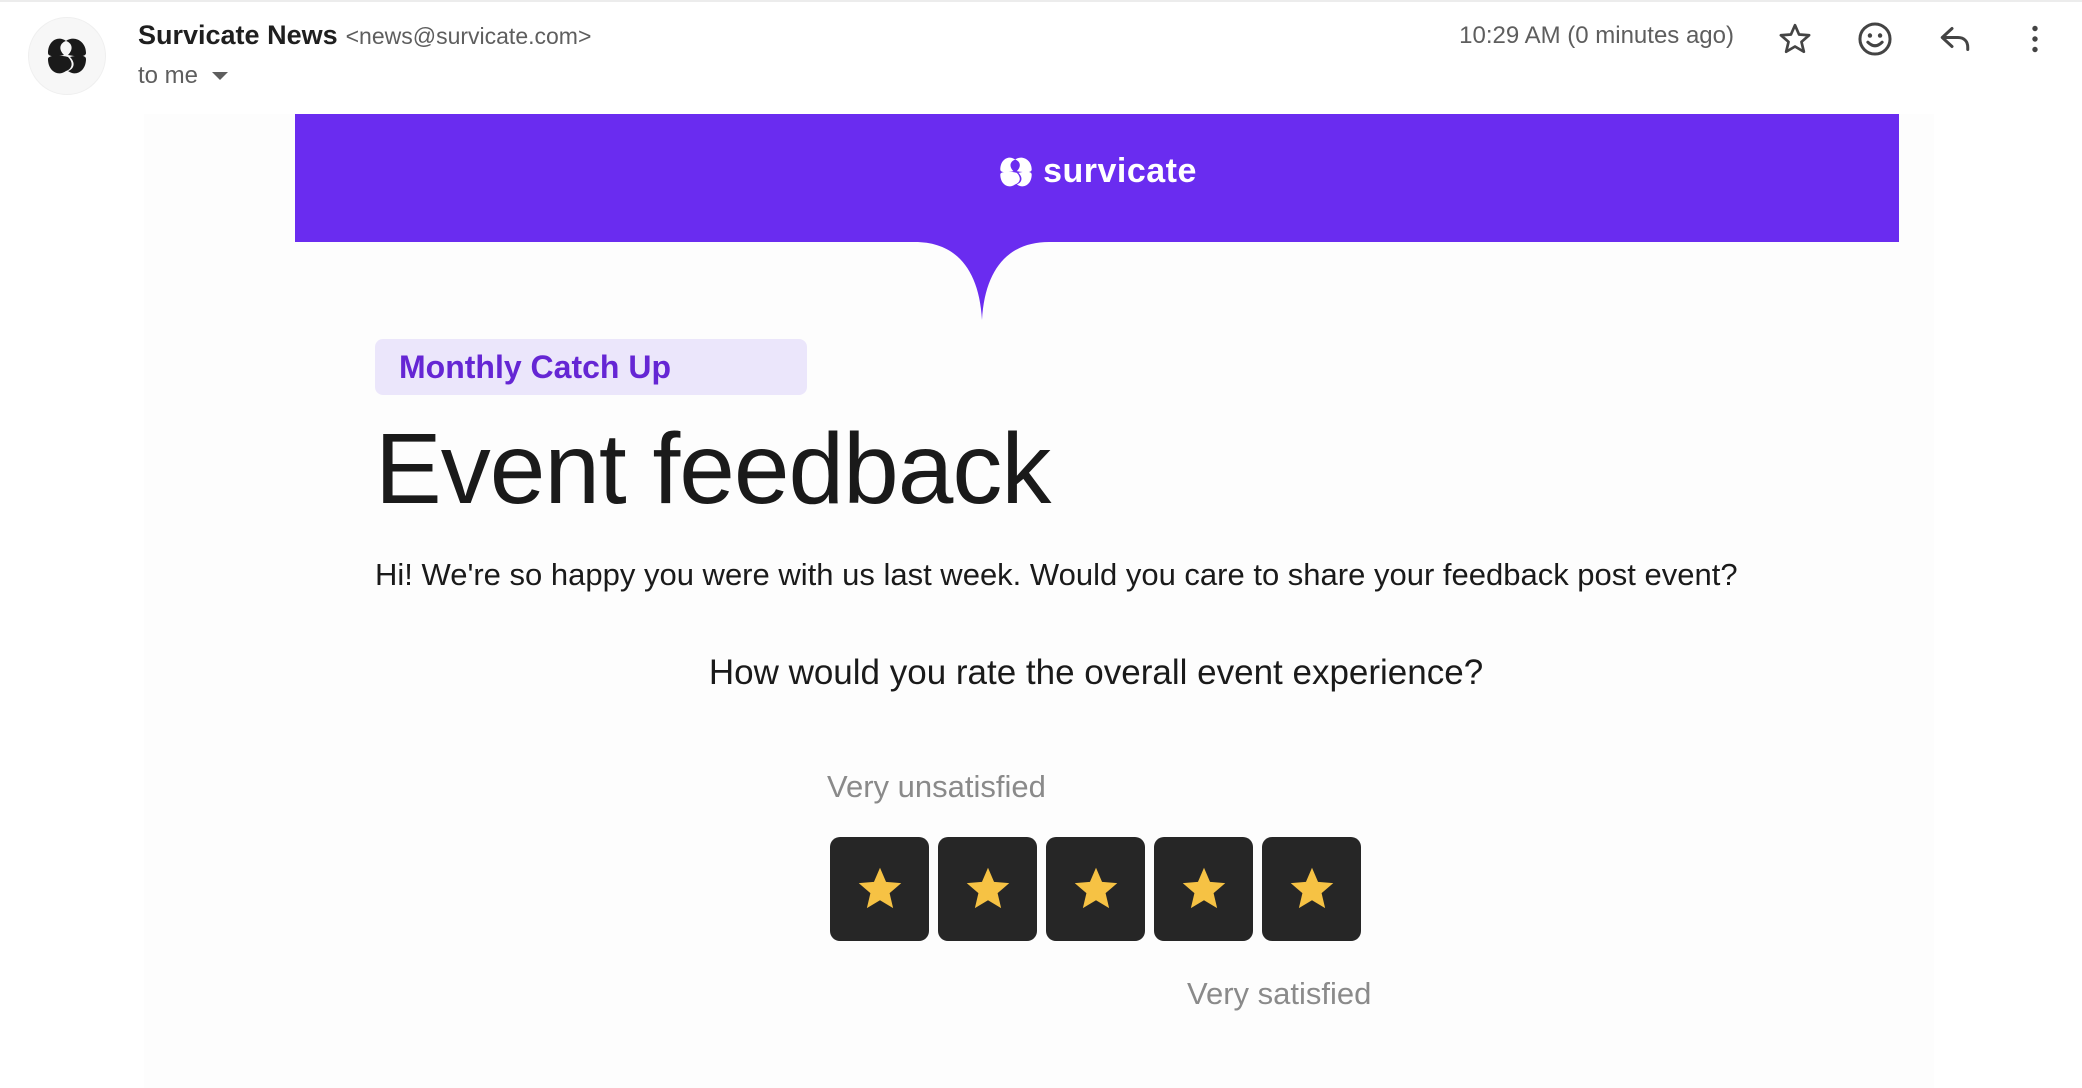 The image size is (2082, 1088). I want to click on reply-button, so click(1955, 39).